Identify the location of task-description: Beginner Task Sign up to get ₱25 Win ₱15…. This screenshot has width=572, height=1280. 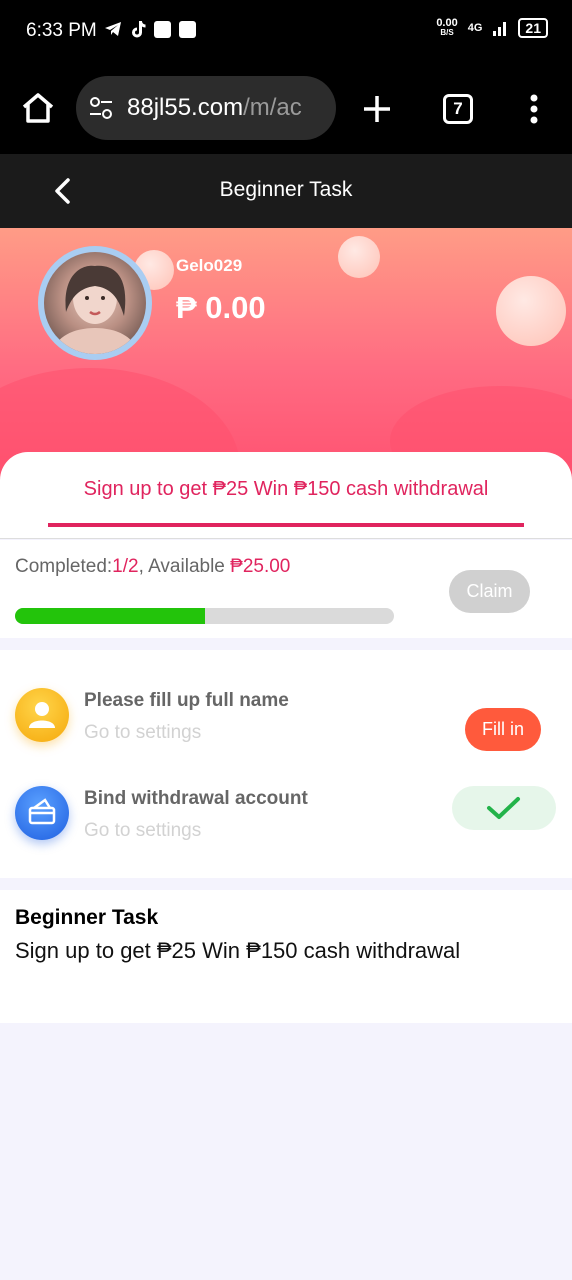
(286, 956).